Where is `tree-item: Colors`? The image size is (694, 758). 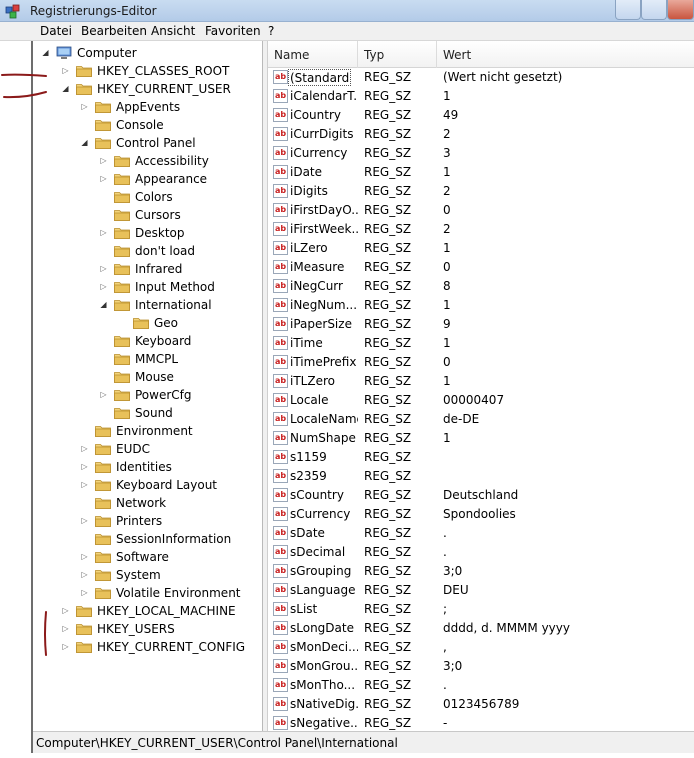 tree-item: Colors is located at coordinates (147, 197).